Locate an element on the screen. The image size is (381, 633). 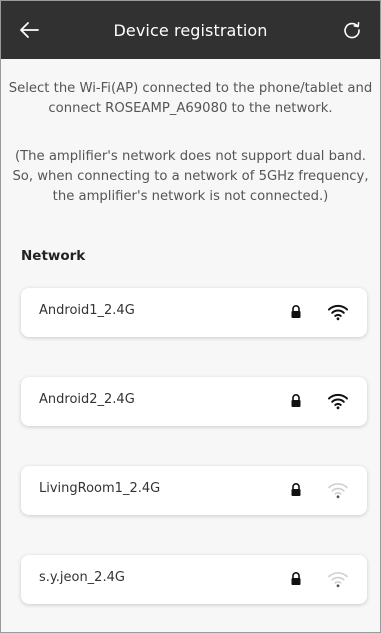
arrow-left-icon is located at coordinates (29, 30).